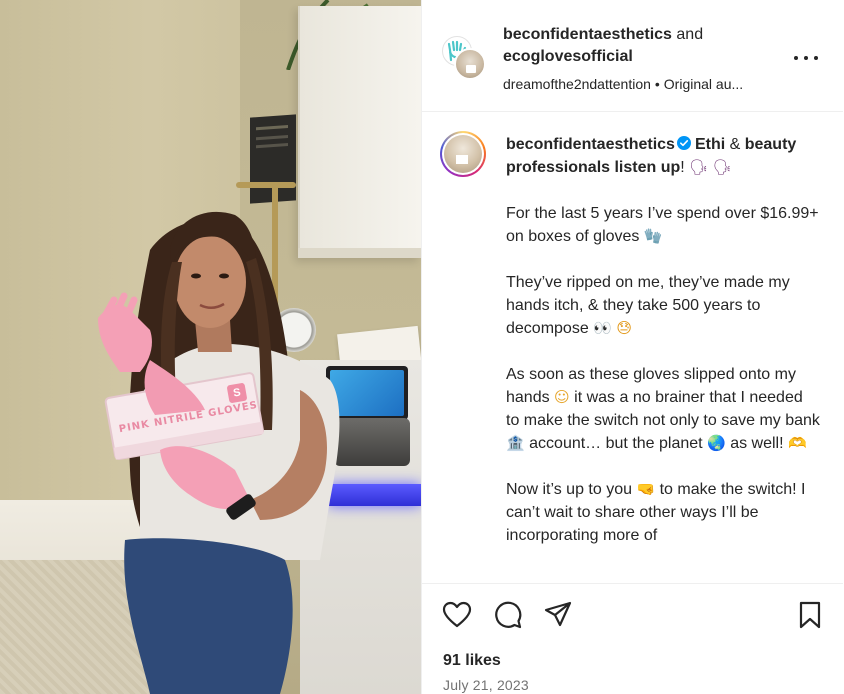 The width and height of the screenshot is (844, 694). I want to click on caption-amp: &, so click(733, 144).